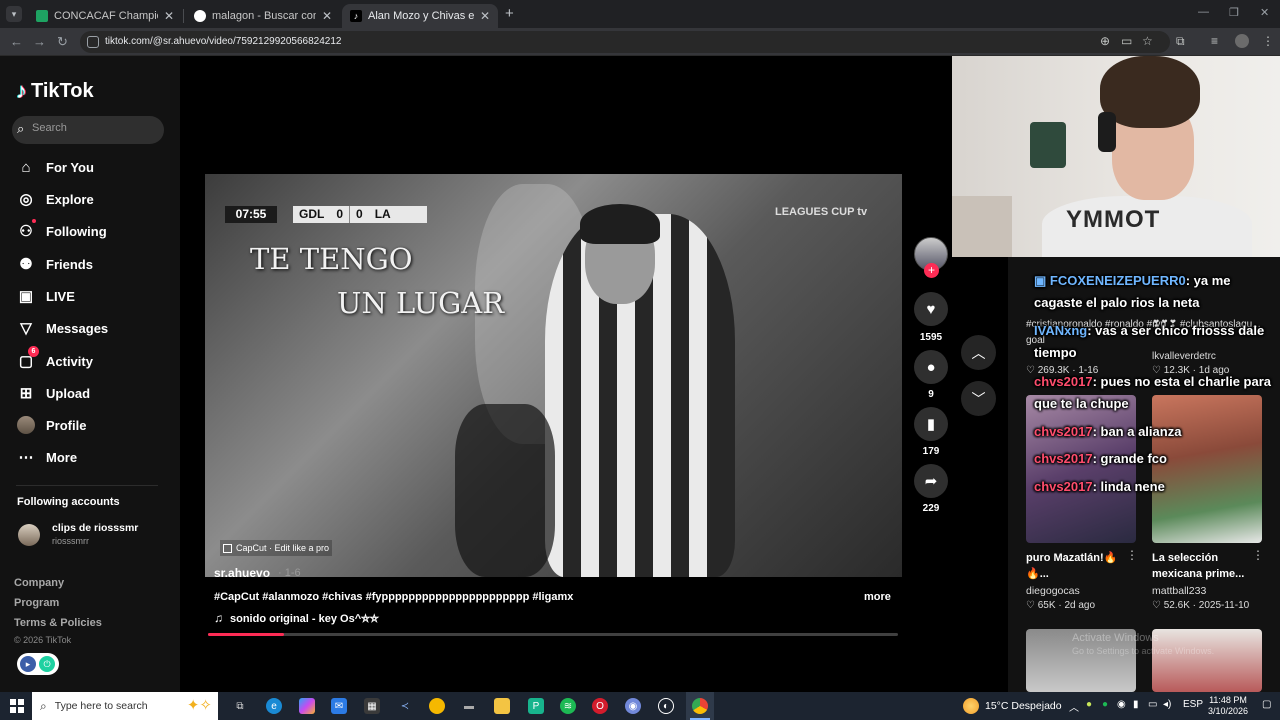 This screenshot has height=720, width=1280. What do you see at coordinates (274, 706) in the screenshot?
I see `edge-icon: e` at bounding box center [274, 706].